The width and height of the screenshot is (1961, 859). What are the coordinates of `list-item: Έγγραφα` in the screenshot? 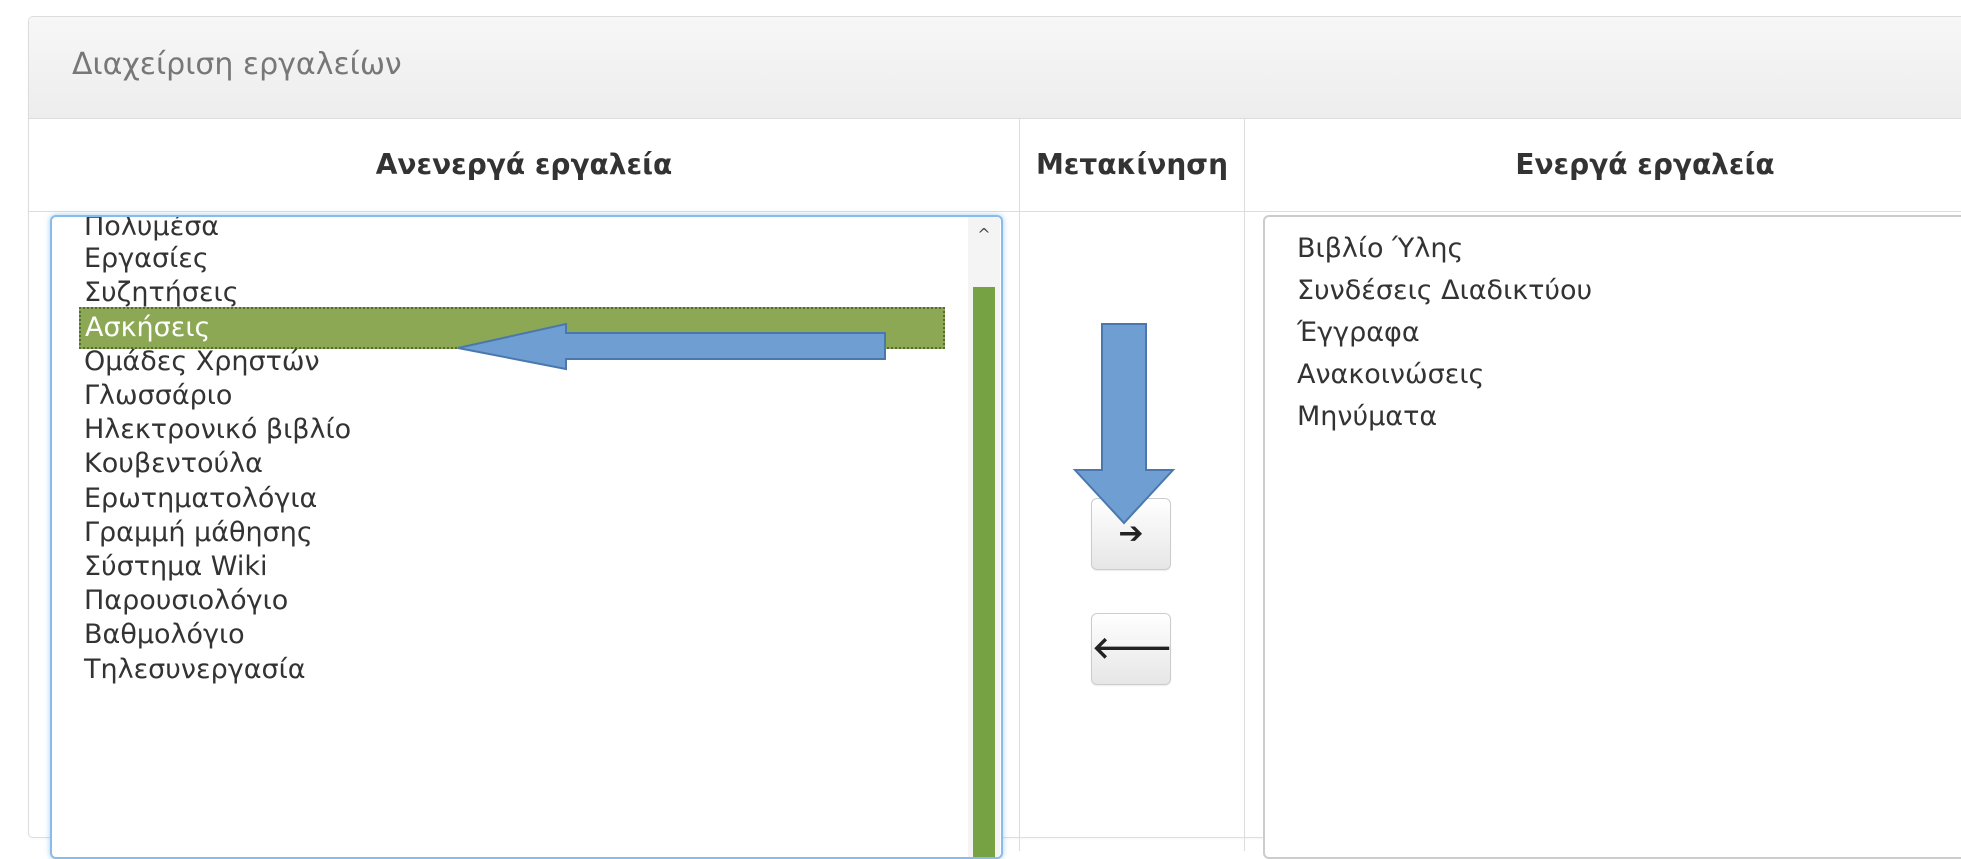 It's located at (1358, 333).